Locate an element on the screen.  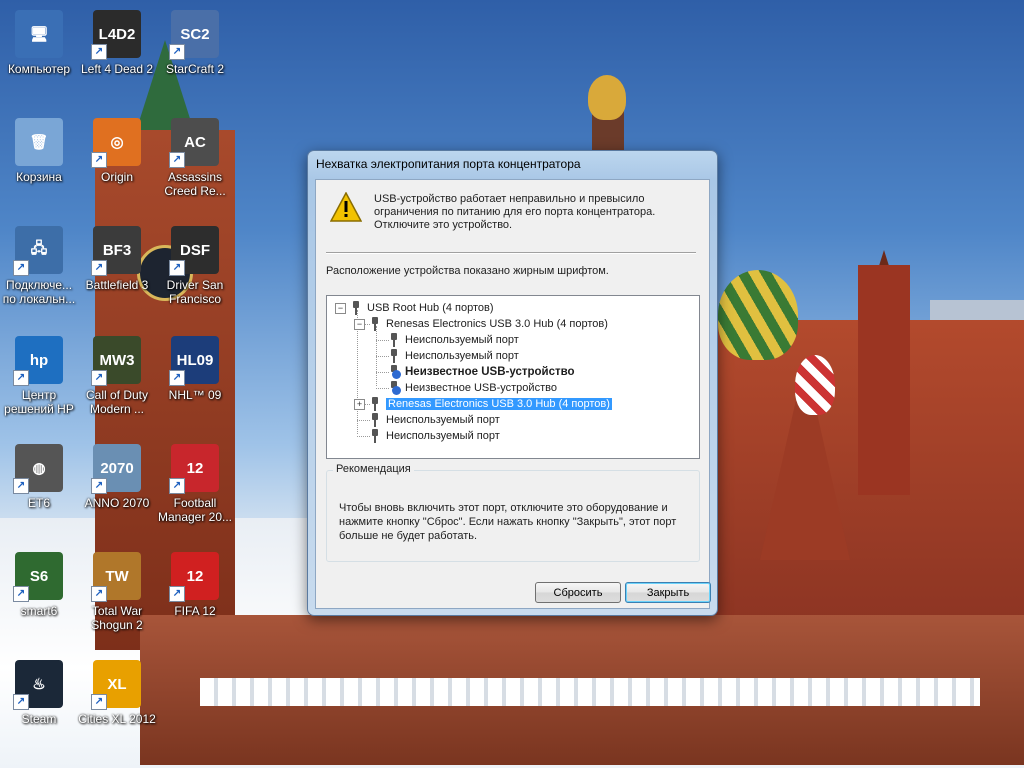
desktop-icon-label: Battlefield 3 is located at coordinates (117, 285).